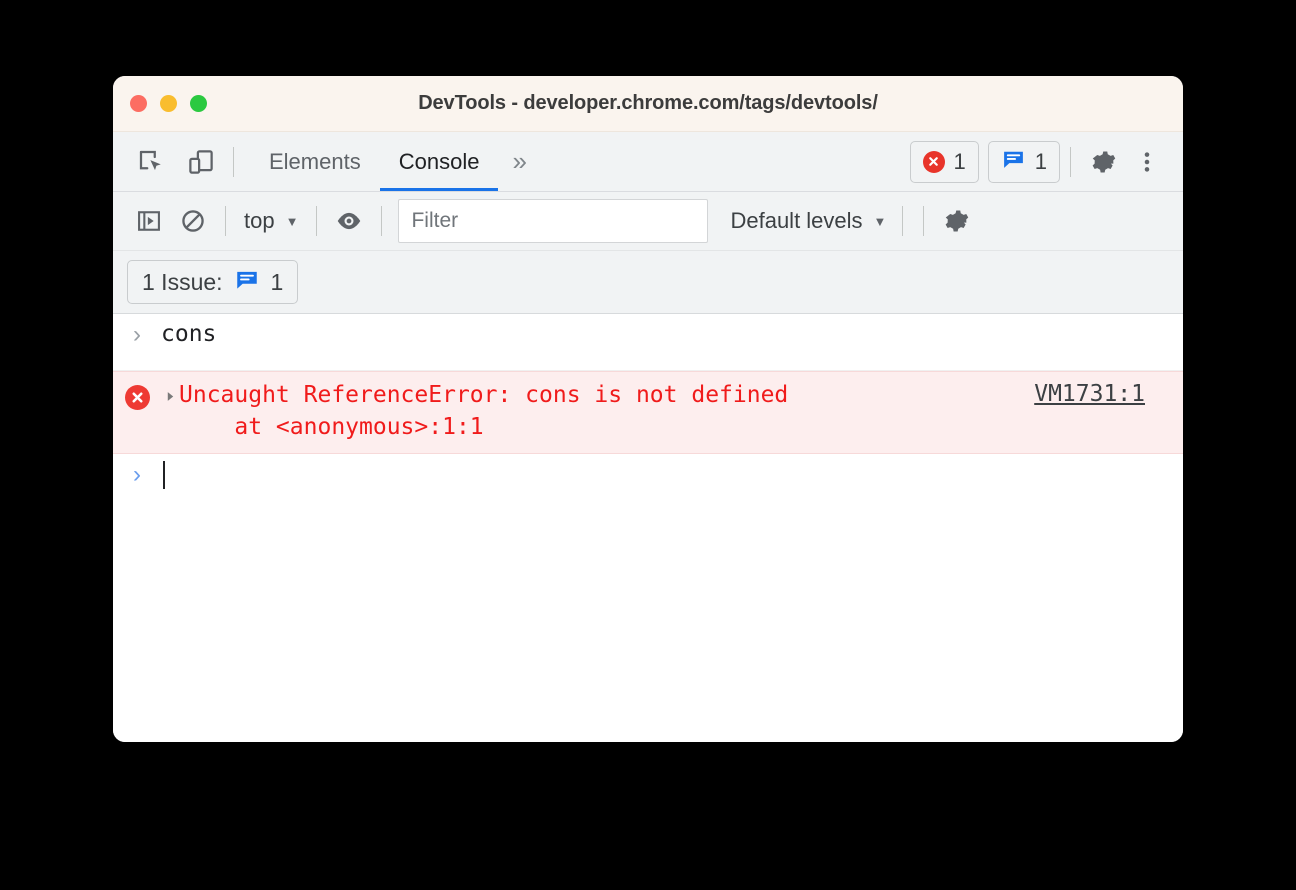  What do you see at coordinates (648, 282) in the screenshot?
I see `issues-bar: 1 Issue: 1` at bounding box center [648, 282].